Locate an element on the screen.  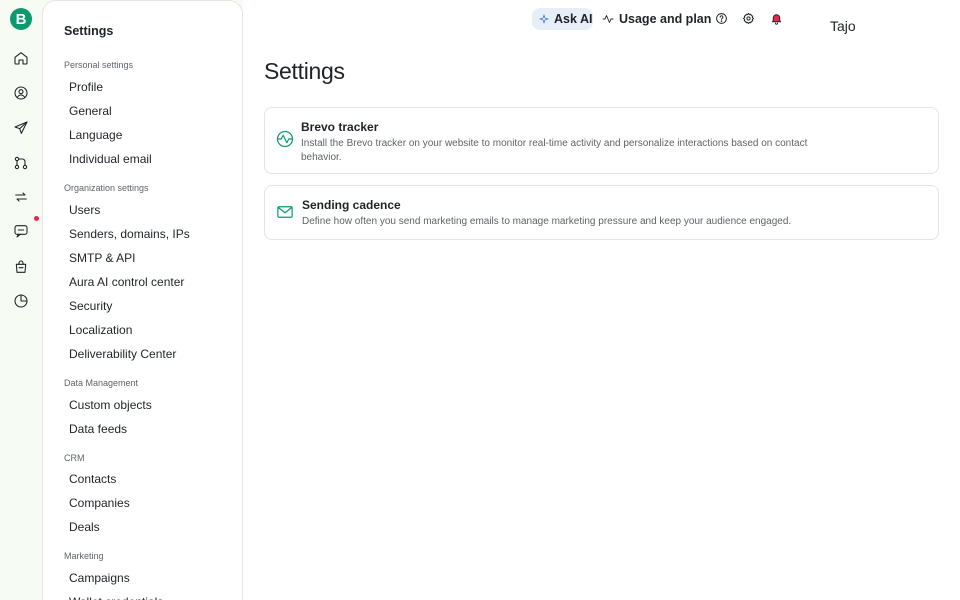
contacts-icon is located at coordinates (21, 93).